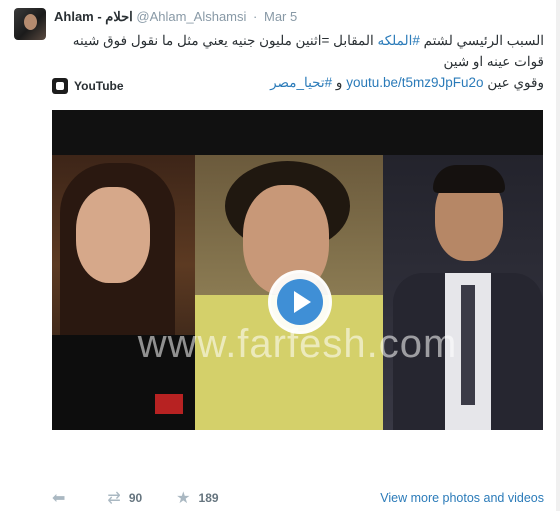 This screenshot has width=560, height=511. What do you see at coordinates (462, 498) in the screenshot?
I see `view-more-media-link: View more photos and videos` at bounding box center [462, 498].